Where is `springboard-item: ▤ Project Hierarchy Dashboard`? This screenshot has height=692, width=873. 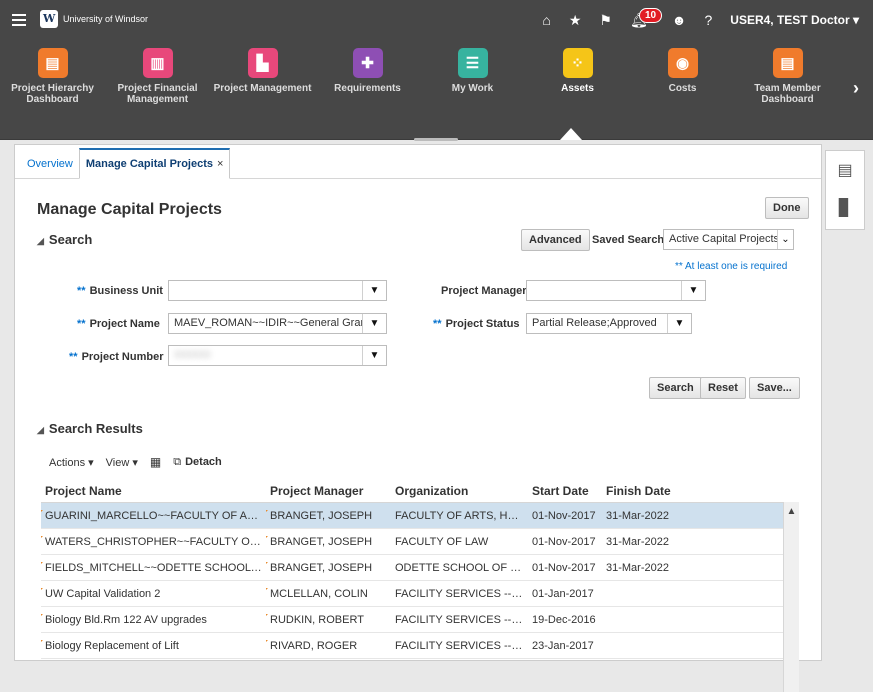
springboard-item: ▤ Project Hierarchy Dashboard is located at coordinates (52, 88).